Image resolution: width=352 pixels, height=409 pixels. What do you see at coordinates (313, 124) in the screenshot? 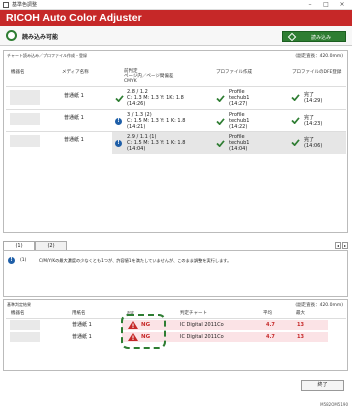
I see `row2-reg-time: (14:23)` at bounding box center [313, 124].